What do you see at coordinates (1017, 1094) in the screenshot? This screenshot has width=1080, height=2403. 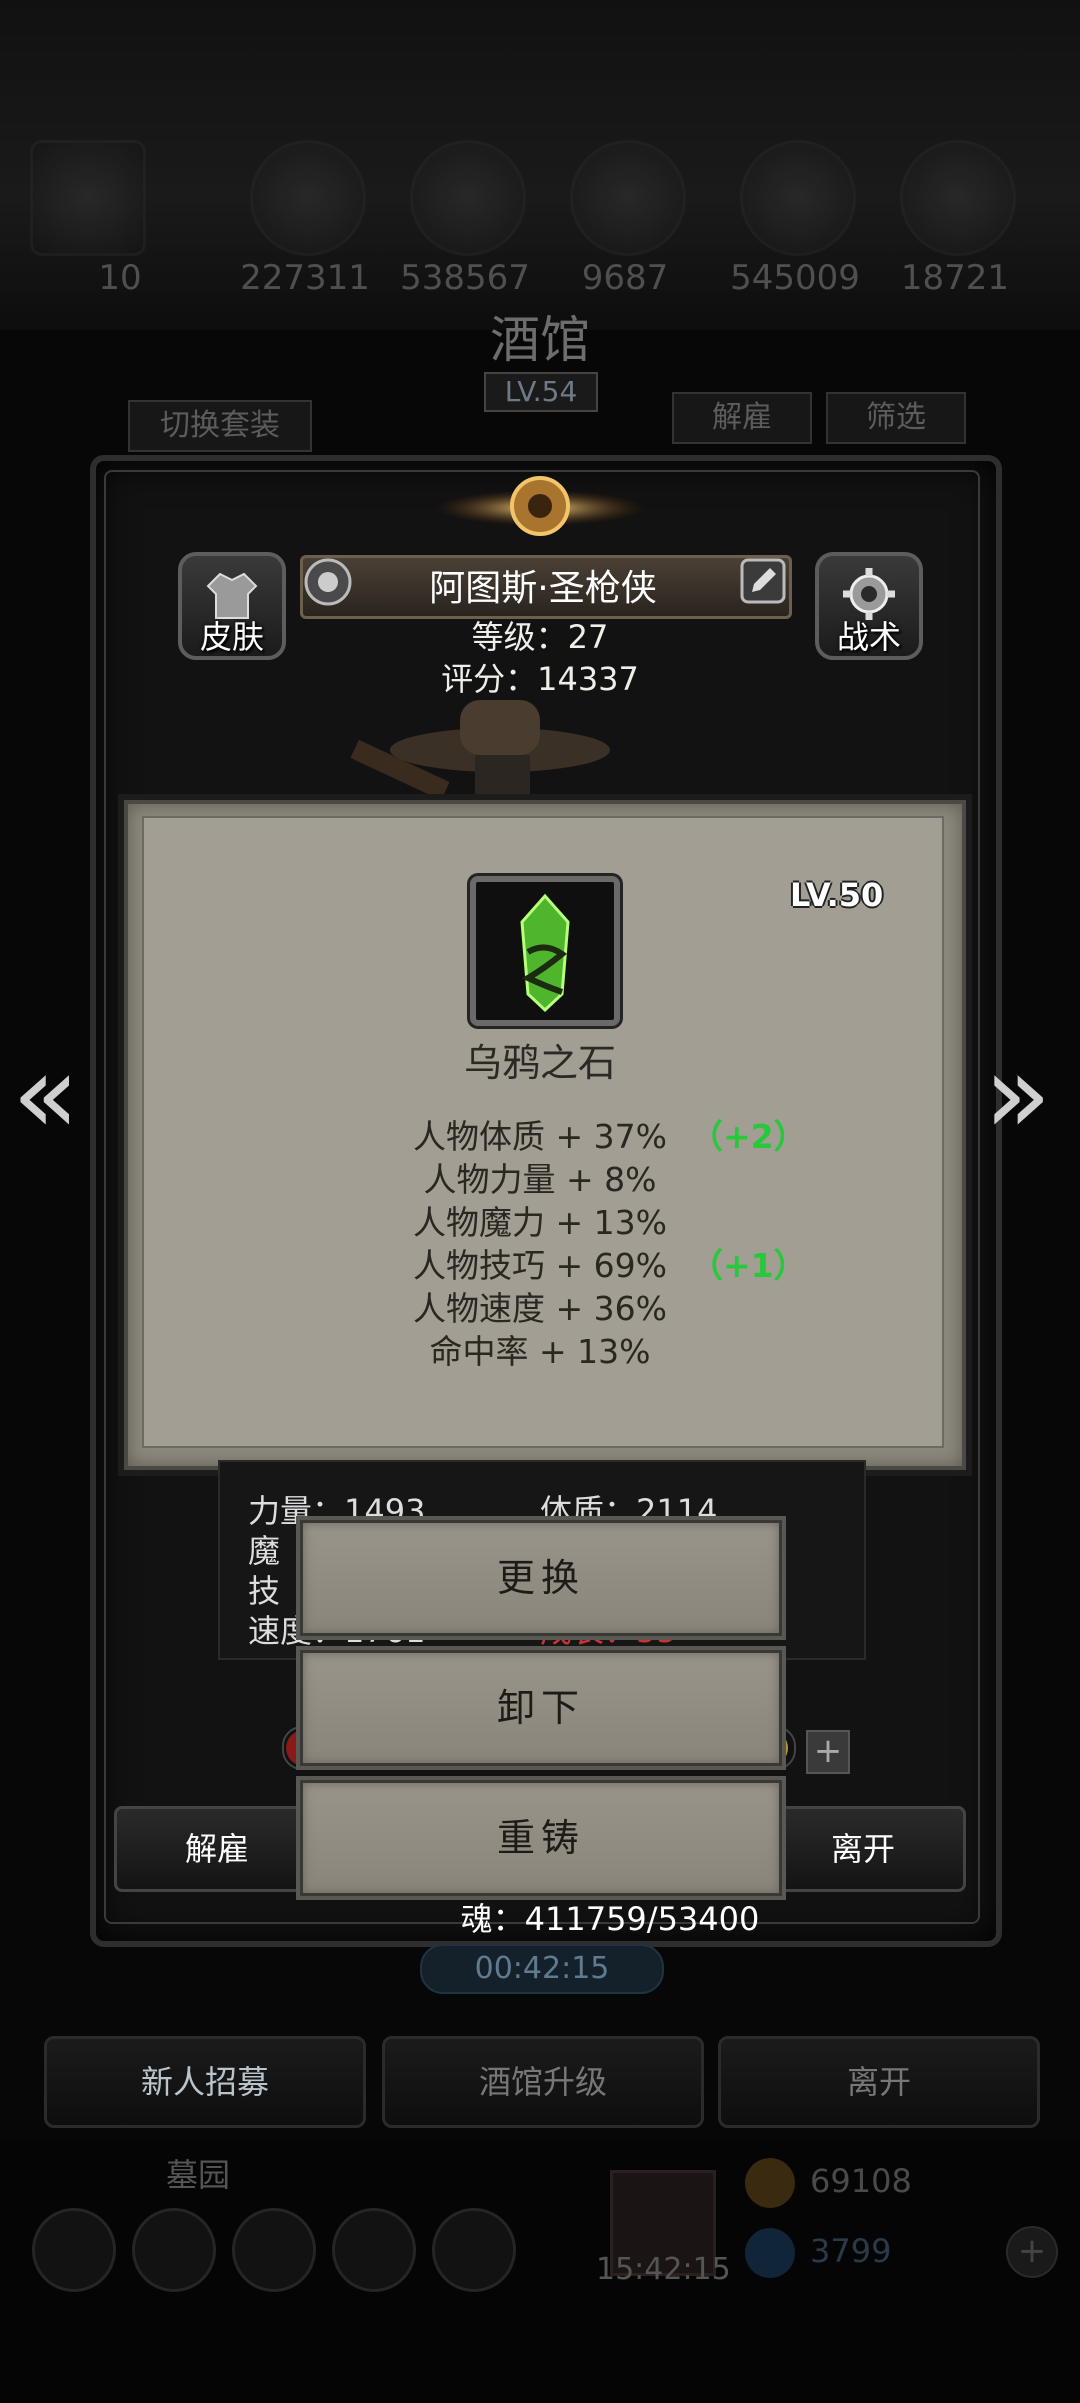 I see `next-arrow-icon: »` at bounding box center [1017, 1094].